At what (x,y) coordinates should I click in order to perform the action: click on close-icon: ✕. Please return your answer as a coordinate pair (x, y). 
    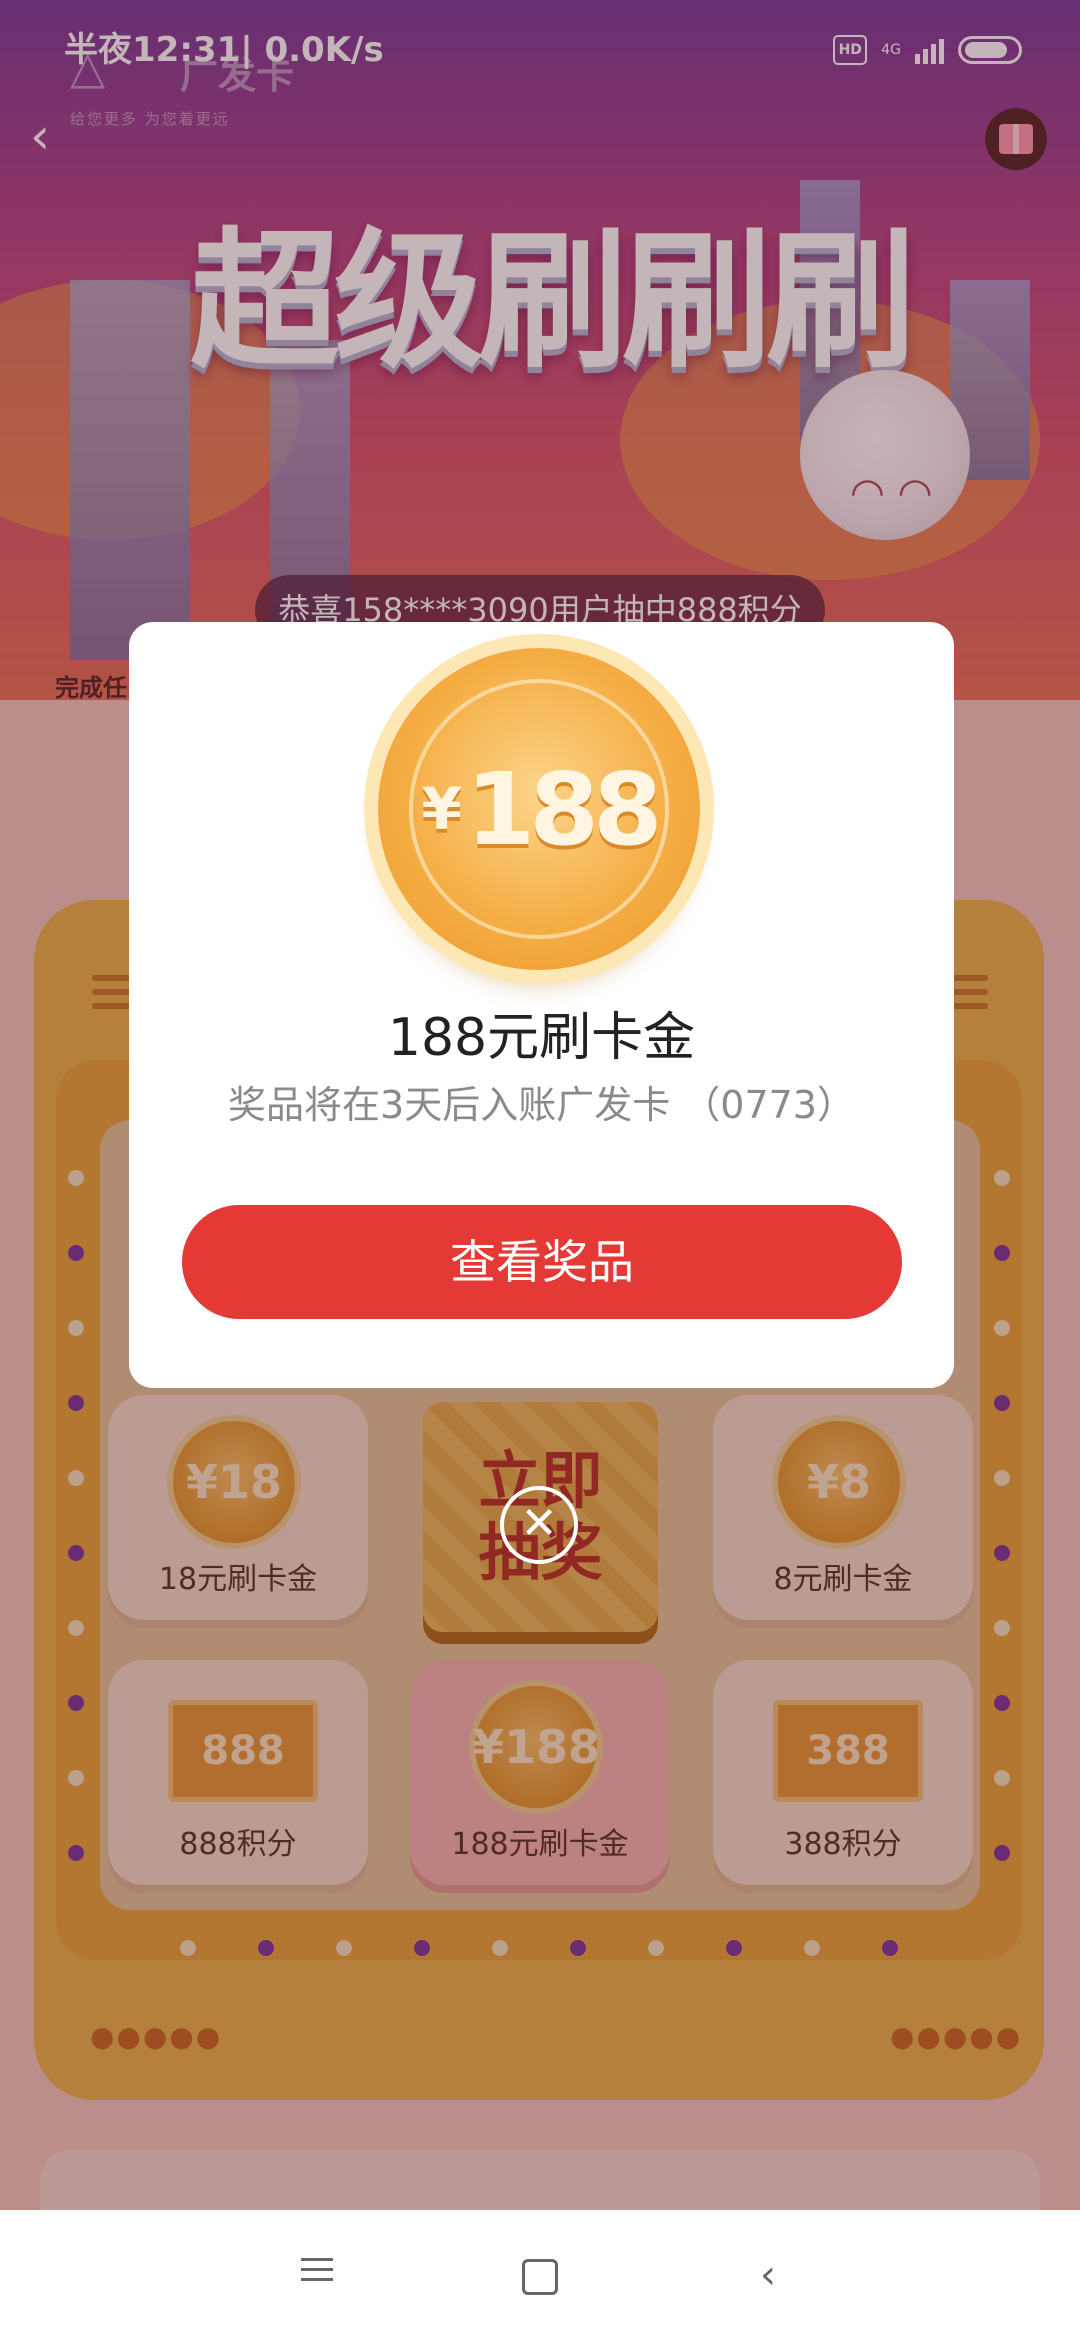
    Looking at the image, I should click on (539, 1523).